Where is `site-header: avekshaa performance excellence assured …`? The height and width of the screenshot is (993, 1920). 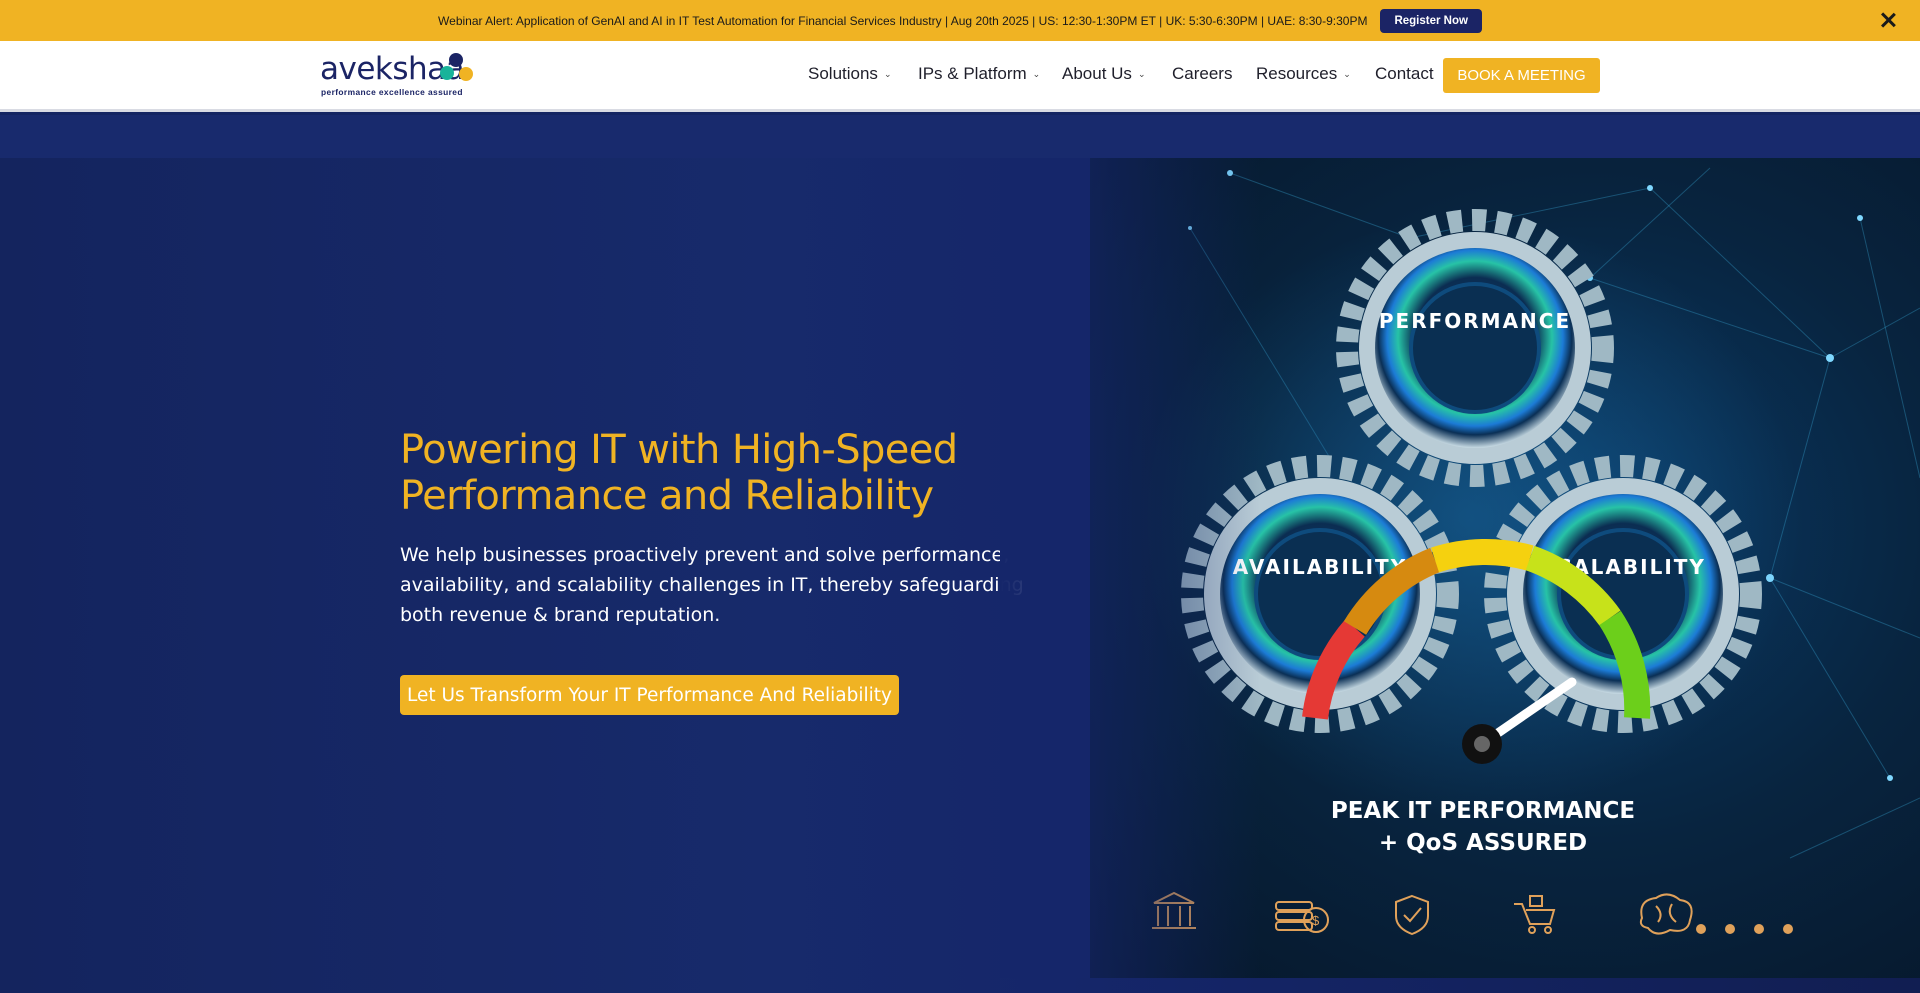 site-header: avekshaa performance excellence assured … is located at coordinates (960, 76).